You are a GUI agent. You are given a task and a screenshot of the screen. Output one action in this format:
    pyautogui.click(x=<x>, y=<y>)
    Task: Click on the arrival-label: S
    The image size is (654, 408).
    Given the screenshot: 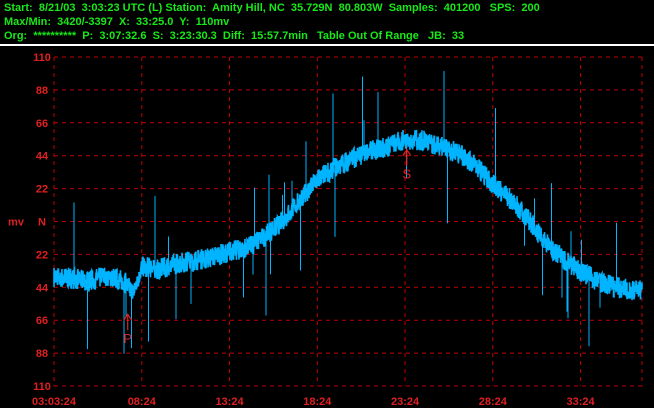 What is the action you would take?
    pyautogui.click(x=406, y=174)
    